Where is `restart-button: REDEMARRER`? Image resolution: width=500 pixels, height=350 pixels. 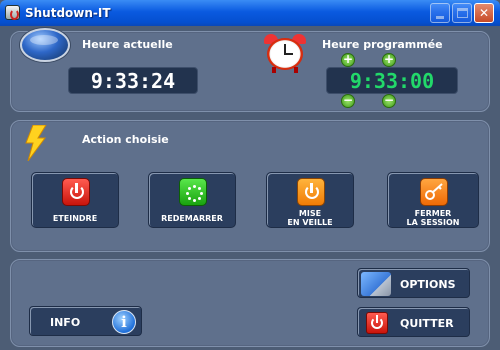 restart-button: REDEMARRER is located at coordinates (192, 200).